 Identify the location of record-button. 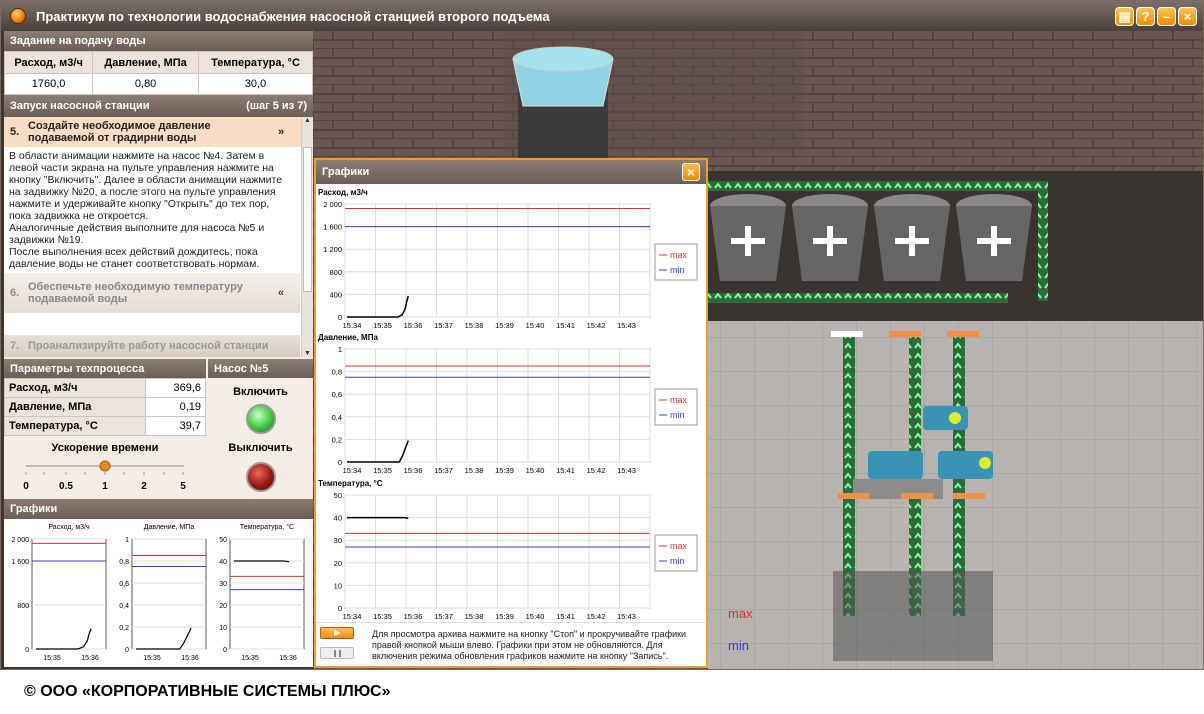
(337, 633).